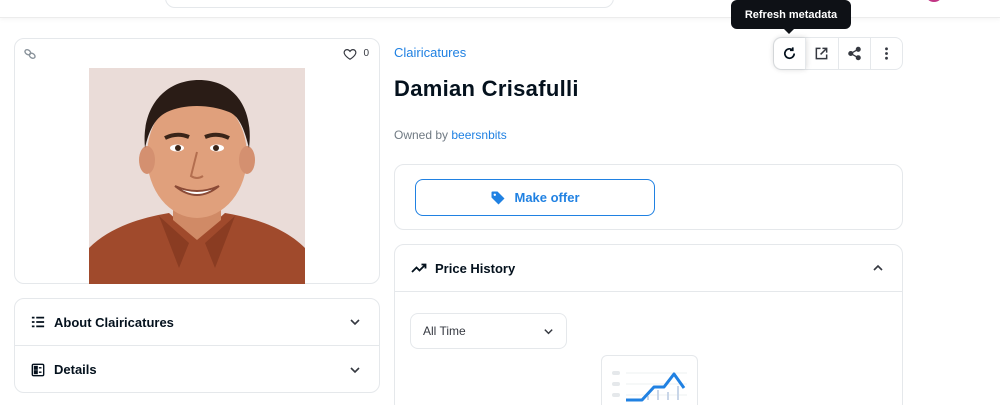  I want to click on heart-icon, so click(350, 54).